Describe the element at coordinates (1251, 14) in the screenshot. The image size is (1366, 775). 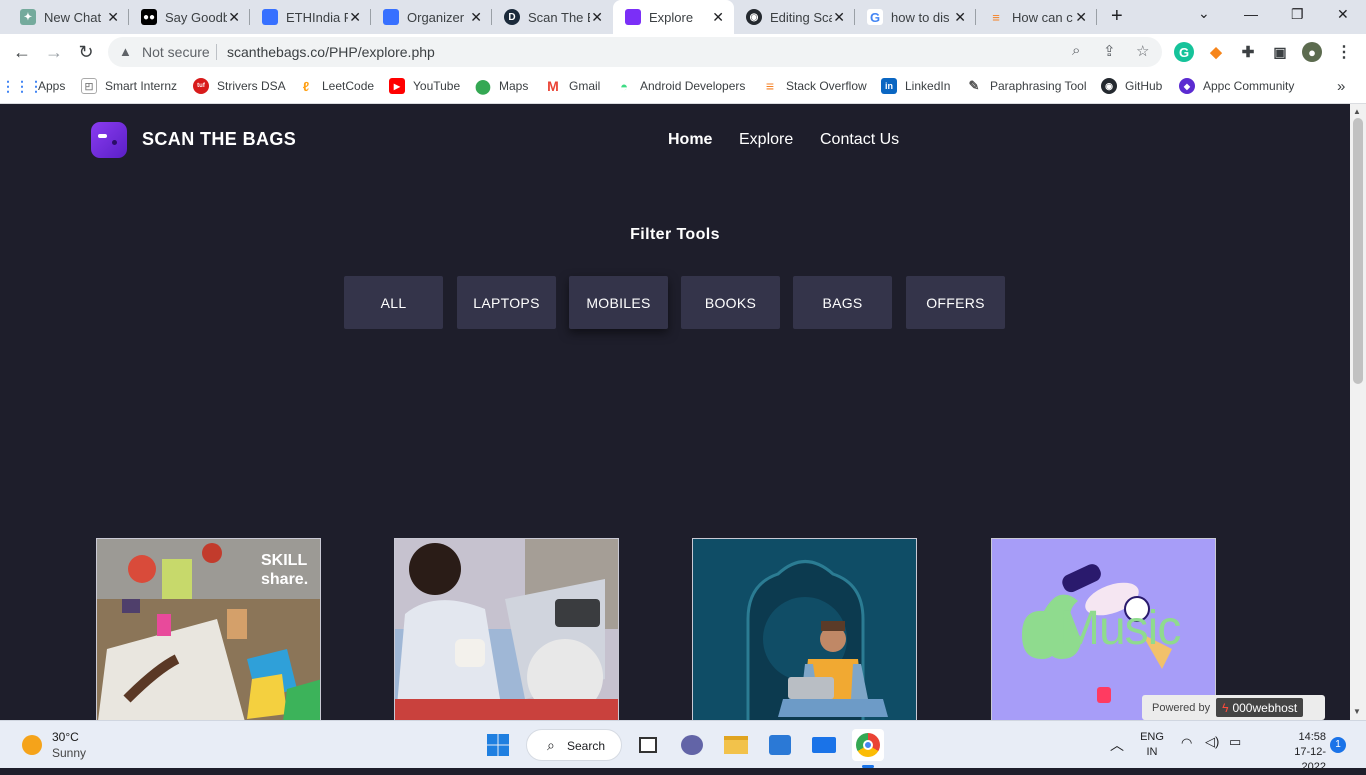
I see `minimize-icon: —` at that location.